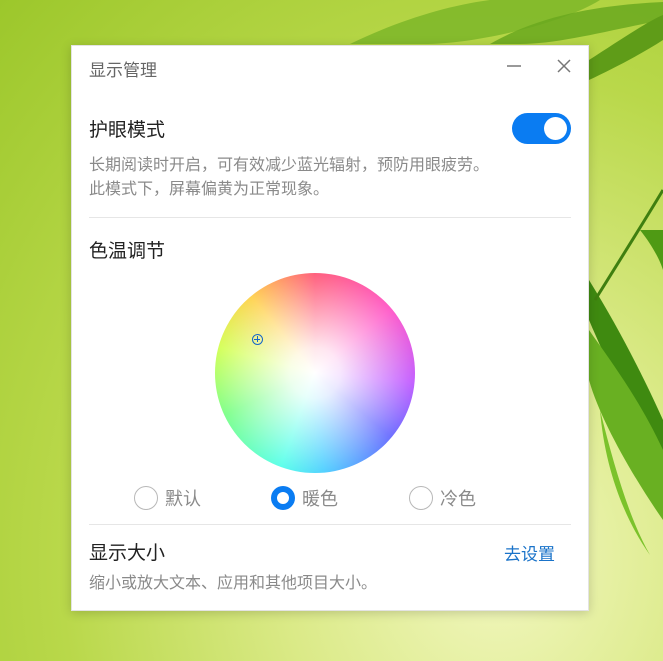  What do you see at coordinates (127, 553) in the screenshot?
I see `display-size-title: 显示大小` at bounding box center [127, 553].